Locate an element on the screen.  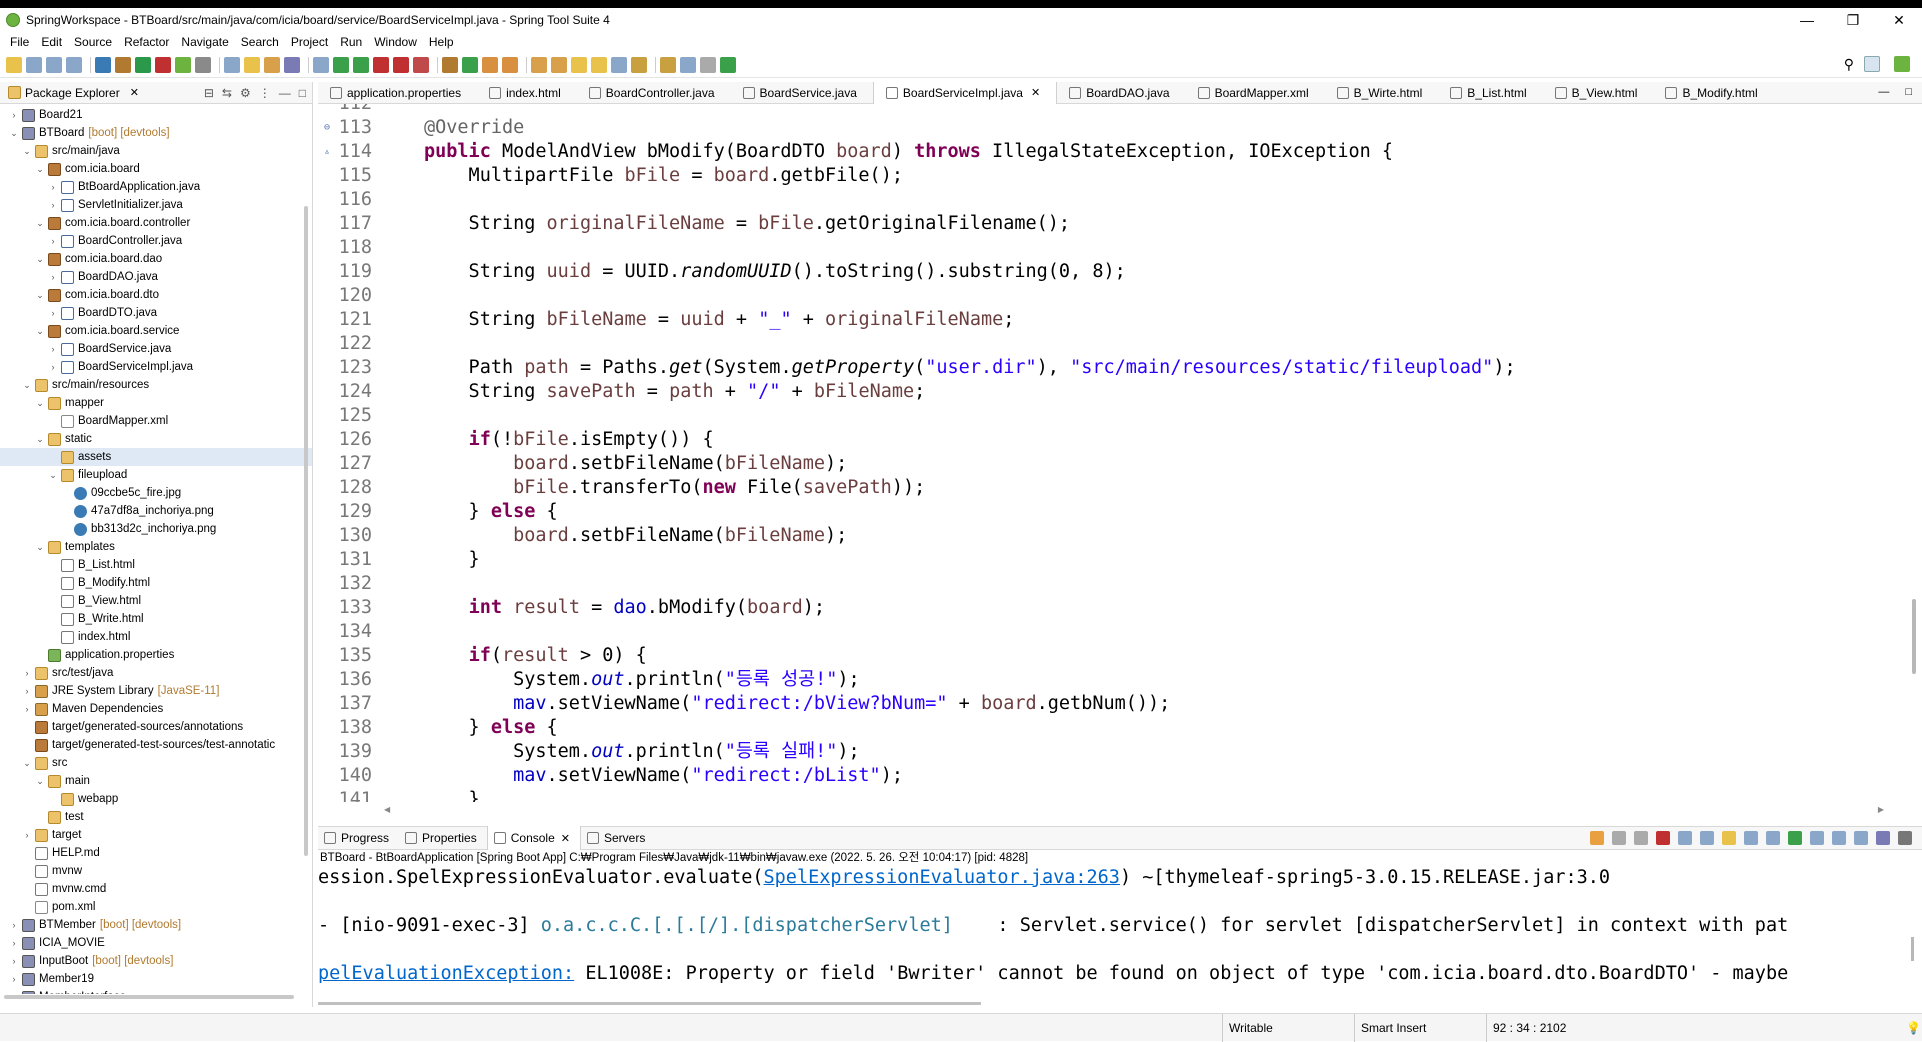
menu-window: Window is located at coordinates (395, 42).